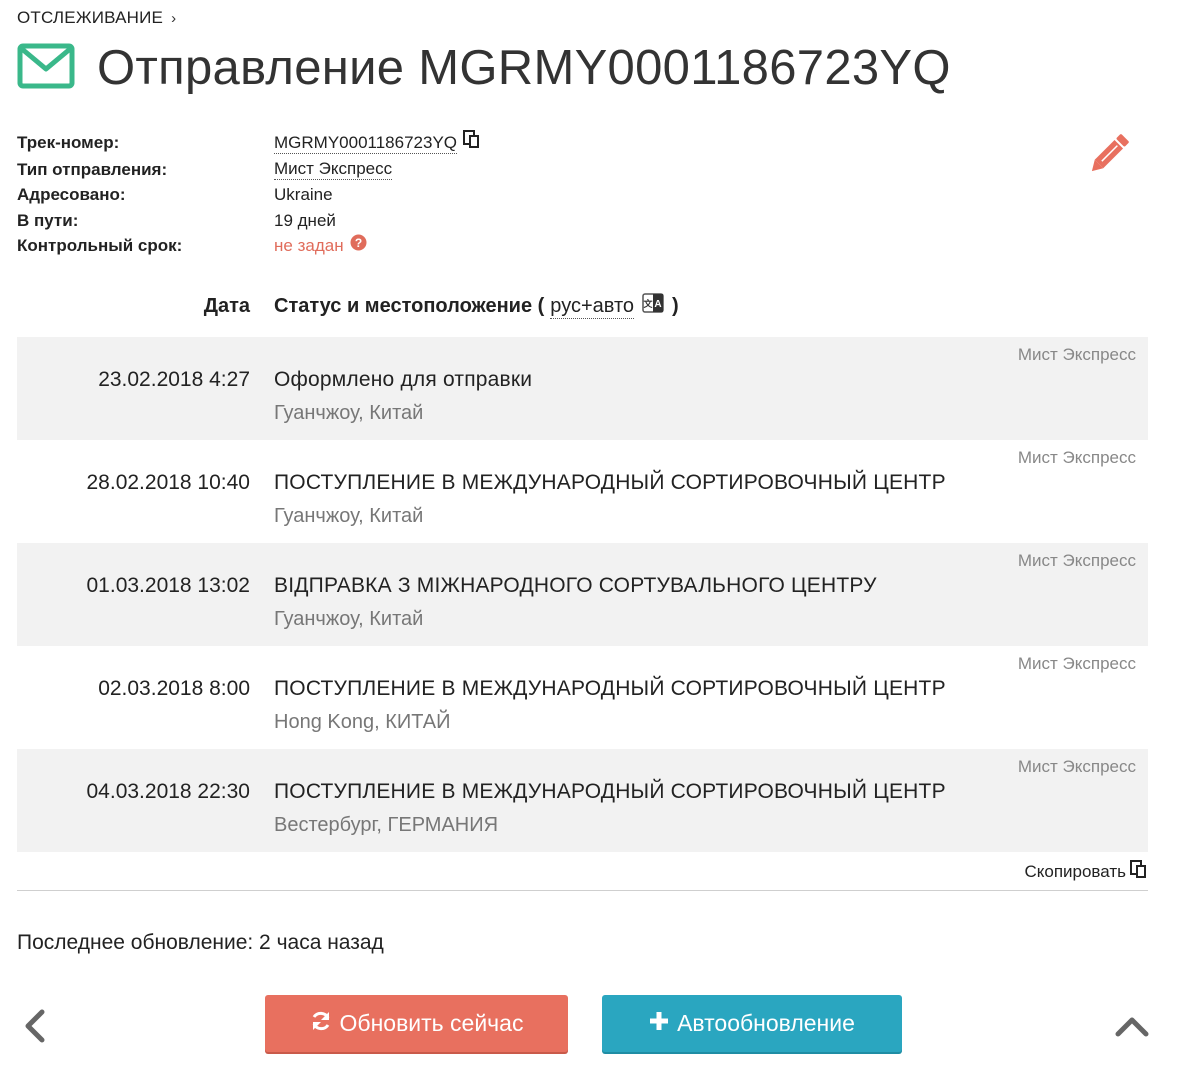 This screenshot has width=1185, height=1081. I want to click on edit-pencil-icon, so click(1111, 152).